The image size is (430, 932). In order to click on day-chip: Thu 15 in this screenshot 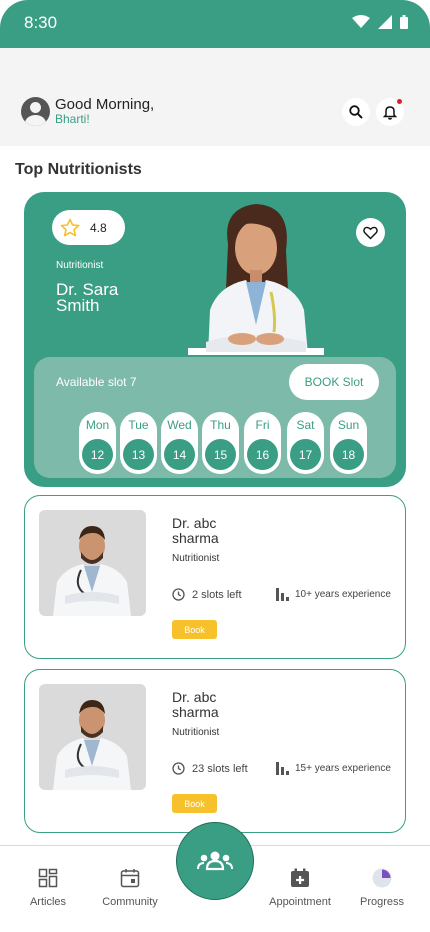, I will do `click(220, 443)`.